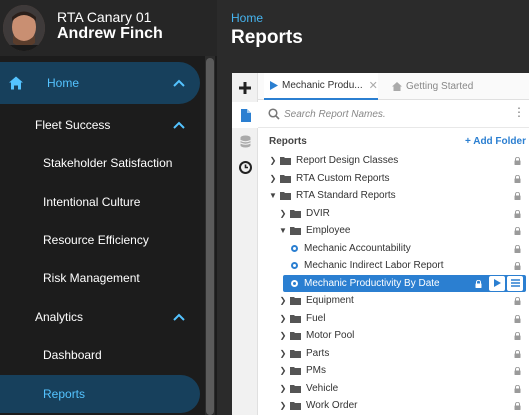  Describe the element at coordinates (404, 319) in the screenshot. I see `tree-folder-row: ❯ Fuel` at that location.